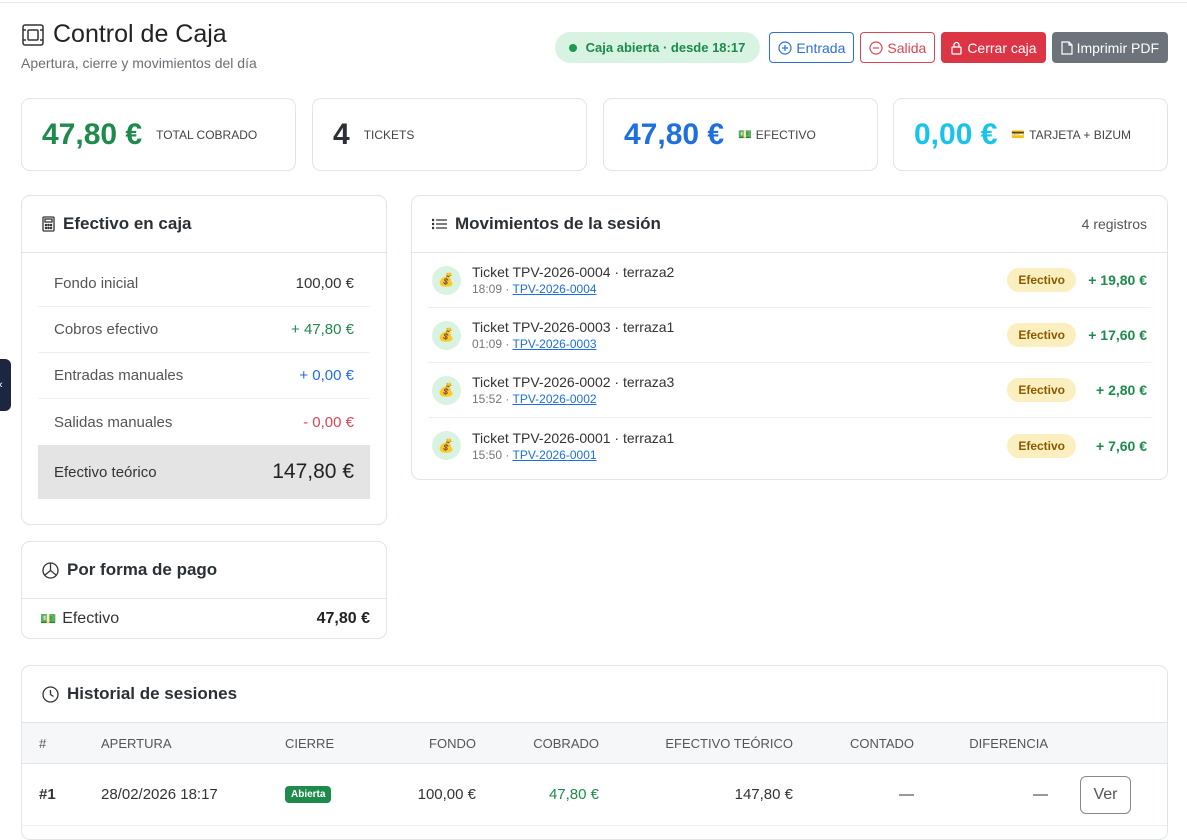 This screenshot has height=840, width=1187. I want to click on cash-row-value: - 0,00 €, so click(328, 422).